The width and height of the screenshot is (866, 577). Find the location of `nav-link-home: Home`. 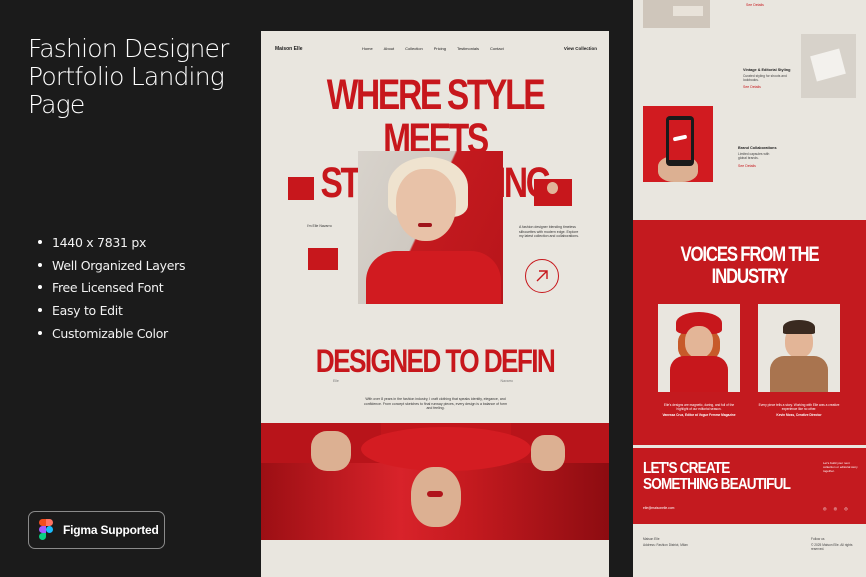

nav-link-home: Home is located at coordinates (367, 48).